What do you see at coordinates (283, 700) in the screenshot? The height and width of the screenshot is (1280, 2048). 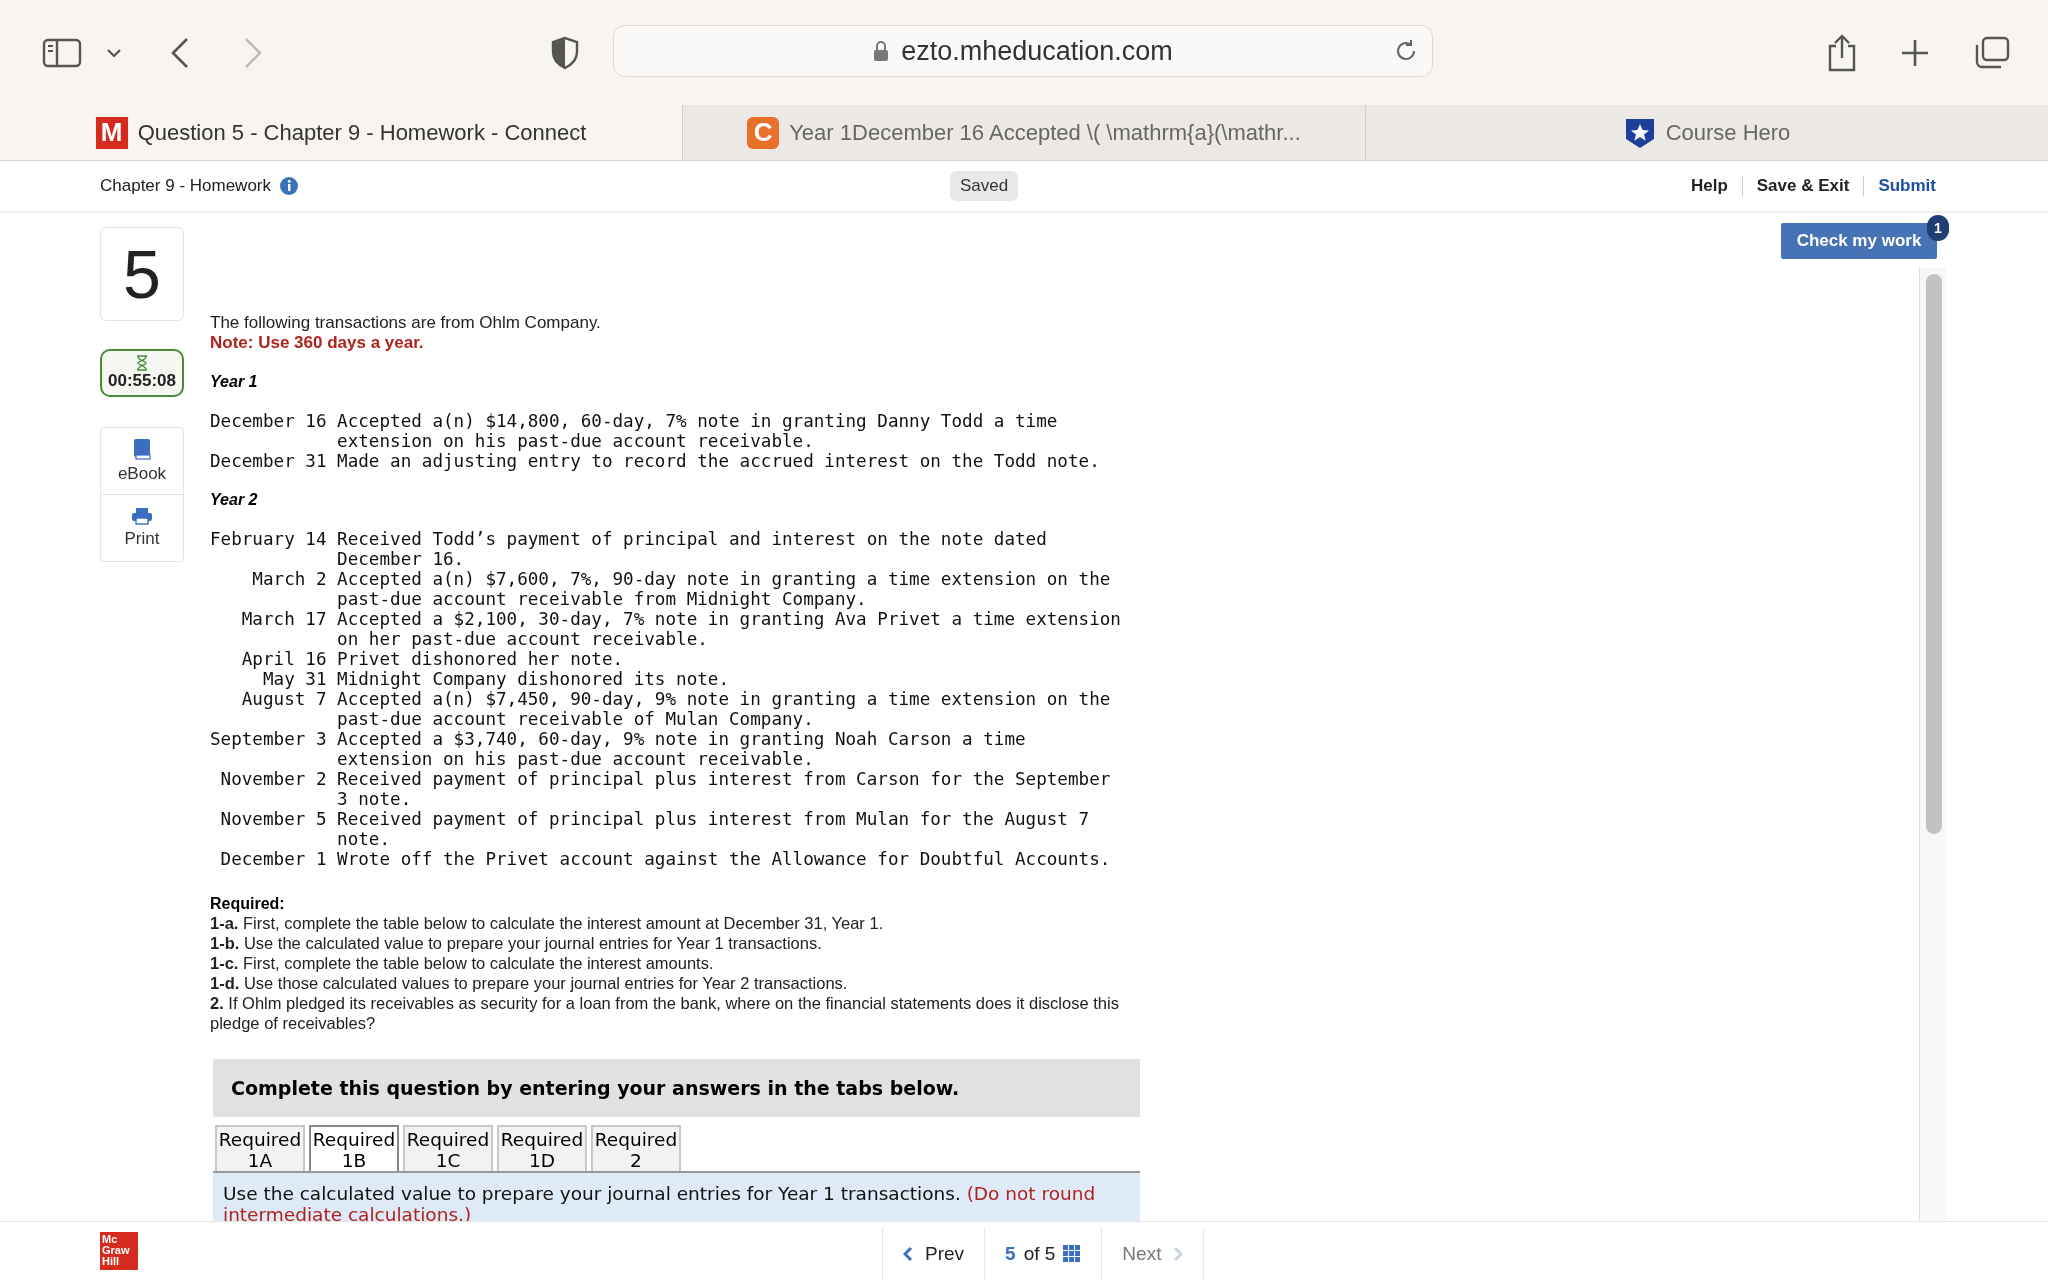 I see `transaction-date: August 7` at bounding box center [283, 700].